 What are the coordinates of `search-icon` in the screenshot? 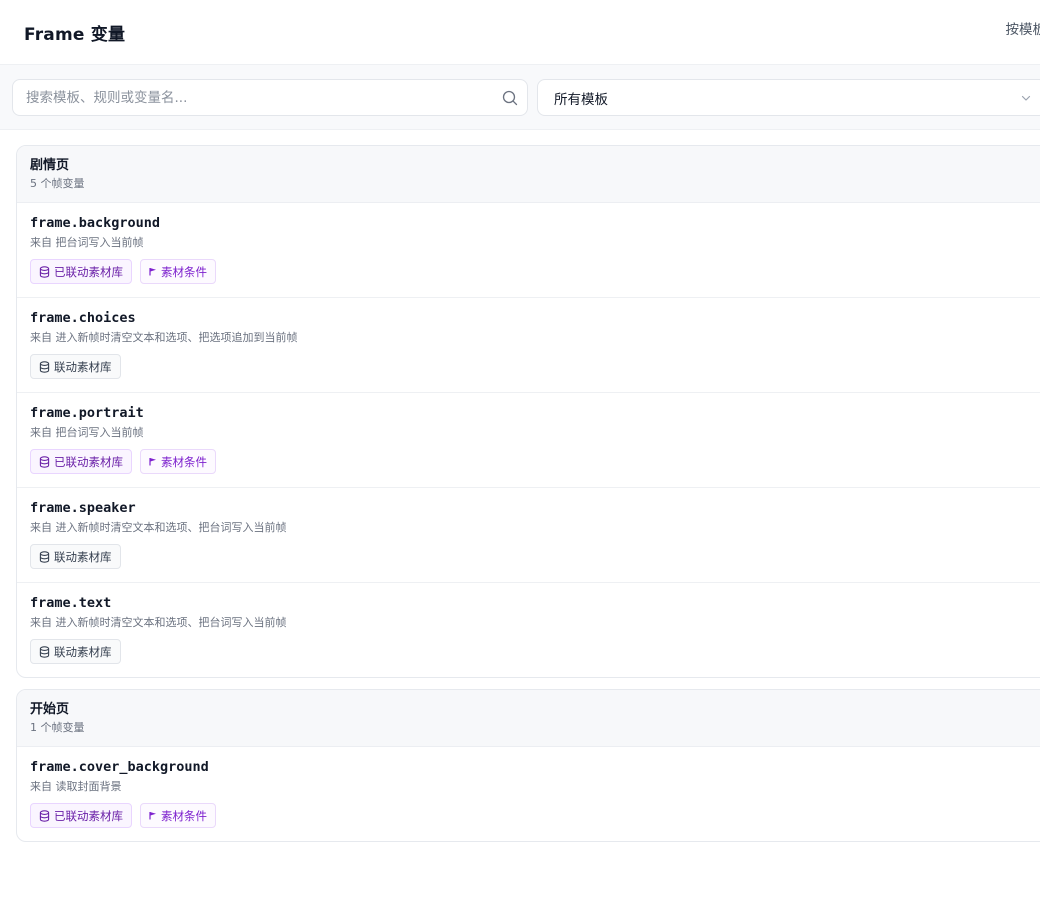 It's located at (510, 98).